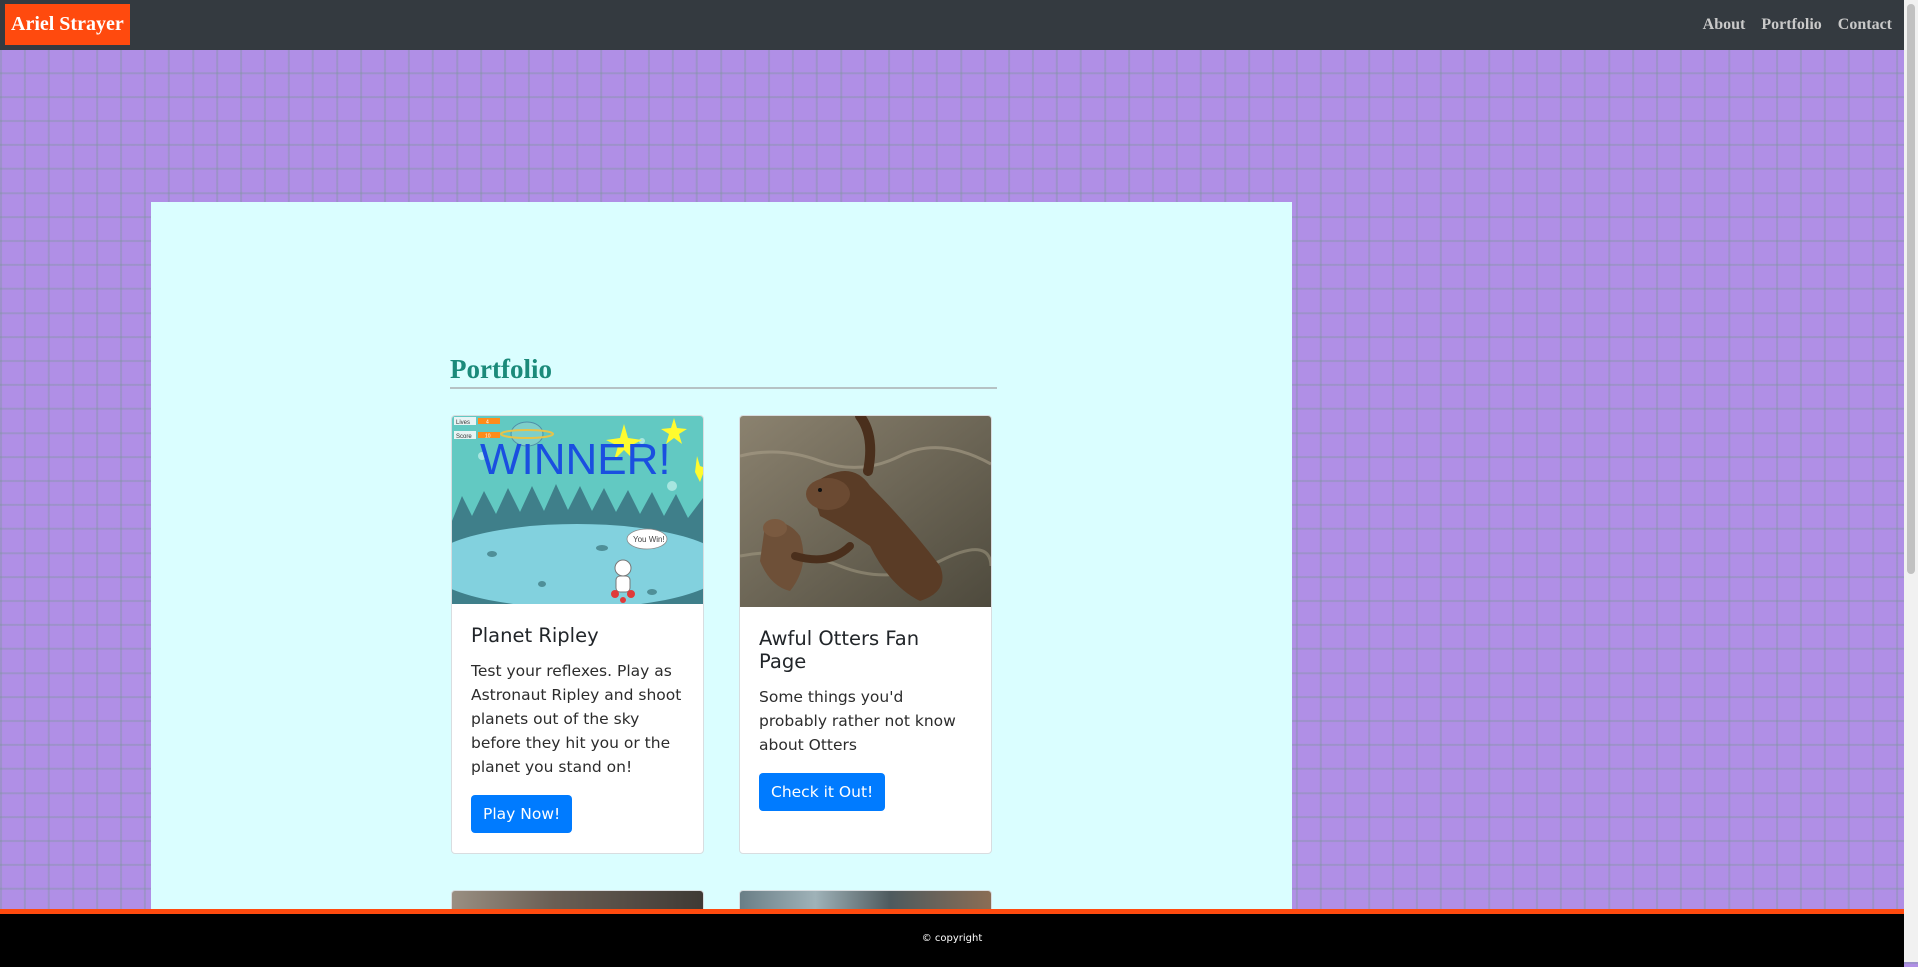 Image resolution: width=1918 pixels, height=967 pixels. What do you see at coordinates (839, 650) in the screenshot?
I see `card-title-awful-otters: Awful Otters Fan Page` at bounding box center [839, 650].